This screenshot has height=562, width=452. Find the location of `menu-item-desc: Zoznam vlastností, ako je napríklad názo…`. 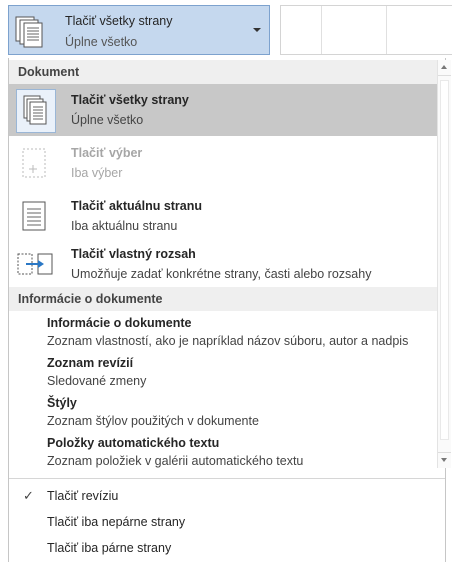

menu-item-desc: Zoznam vlastností, ako je napríklad názo… is located at coordinates (228, 341).